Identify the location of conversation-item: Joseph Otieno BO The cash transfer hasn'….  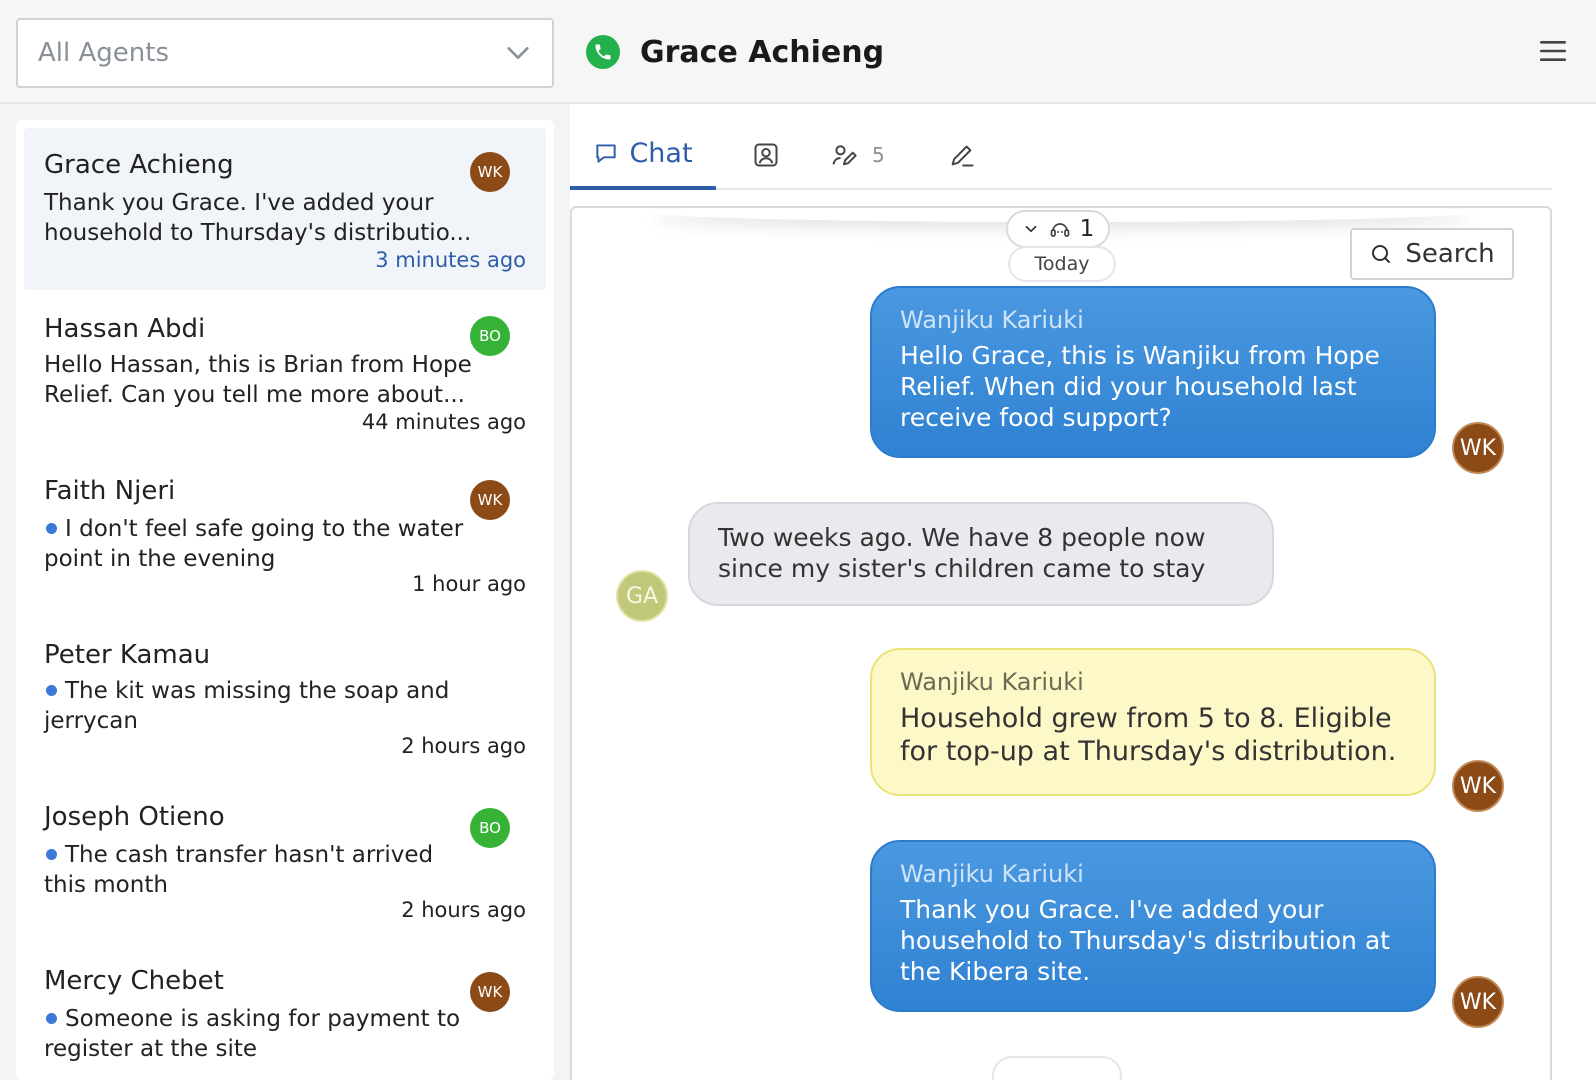
(285, 865).